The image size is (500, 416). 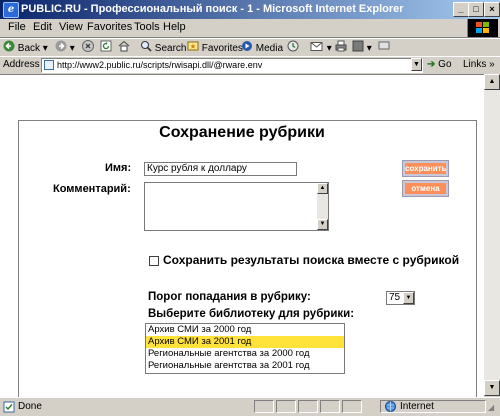 I want to click on internet-zone-icon, so click(x=390, y=408).